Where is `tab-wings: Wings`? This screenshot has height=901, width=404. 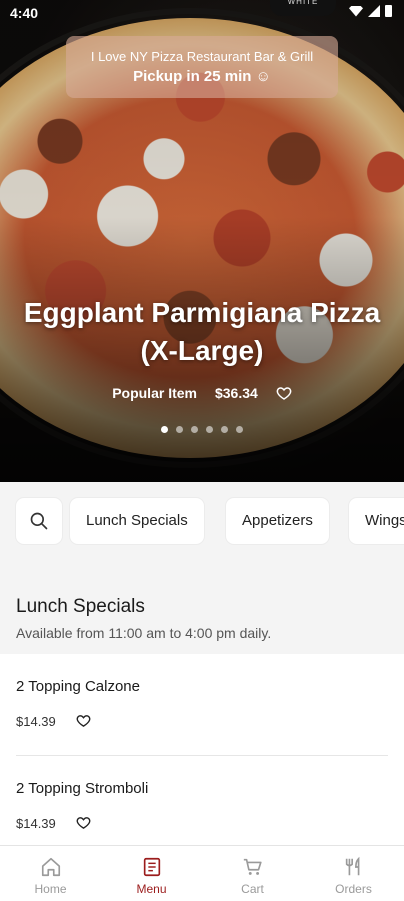 tab-wings: Wings is located at coordinates (376, 521).